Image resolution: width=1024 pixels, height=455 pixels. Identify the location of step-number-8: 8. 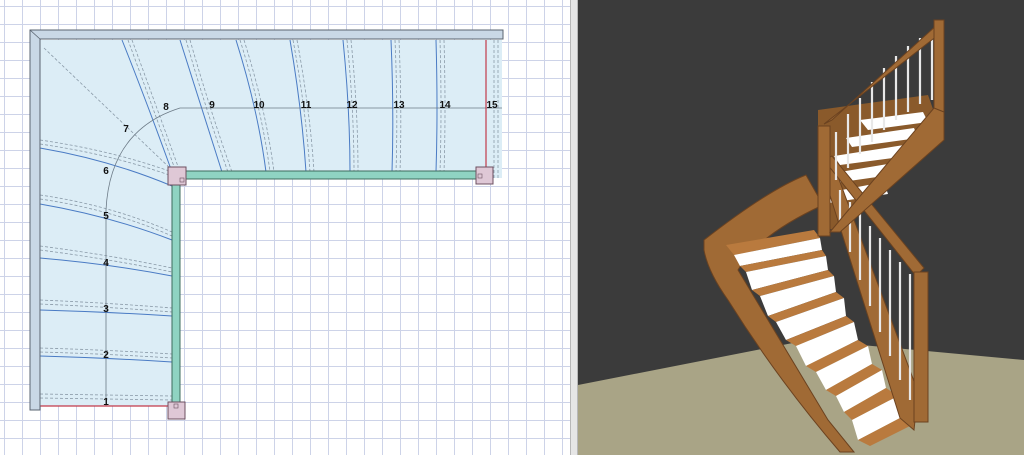
(166, 107).